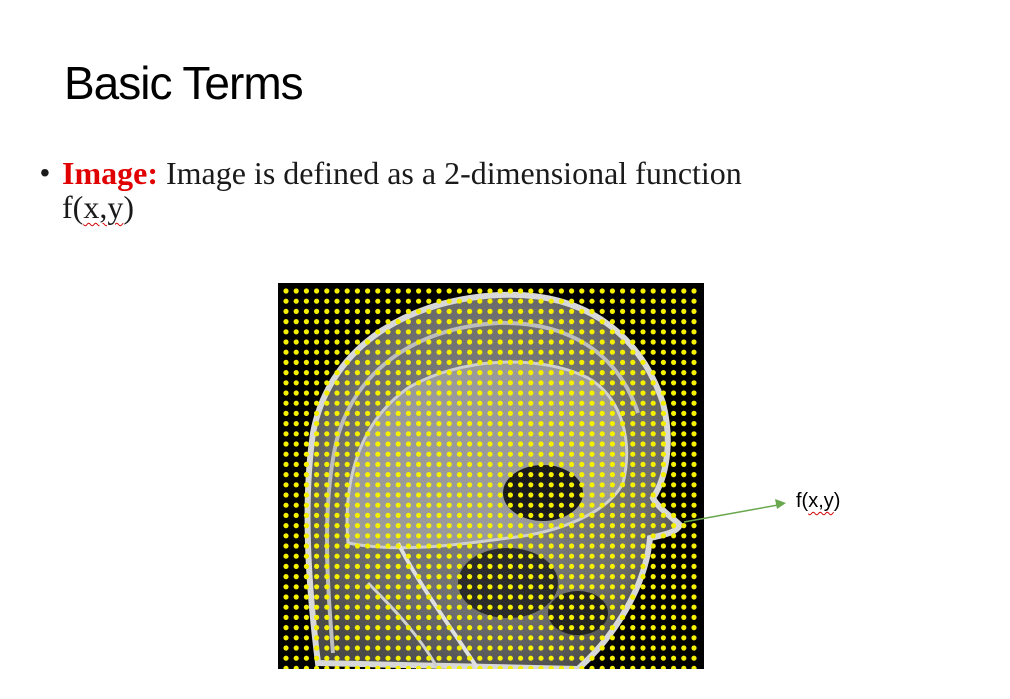  What do you see at coordinates (837, 501) in the screenshot?
I see `callout-close: )` at bounding box center [837, 501].